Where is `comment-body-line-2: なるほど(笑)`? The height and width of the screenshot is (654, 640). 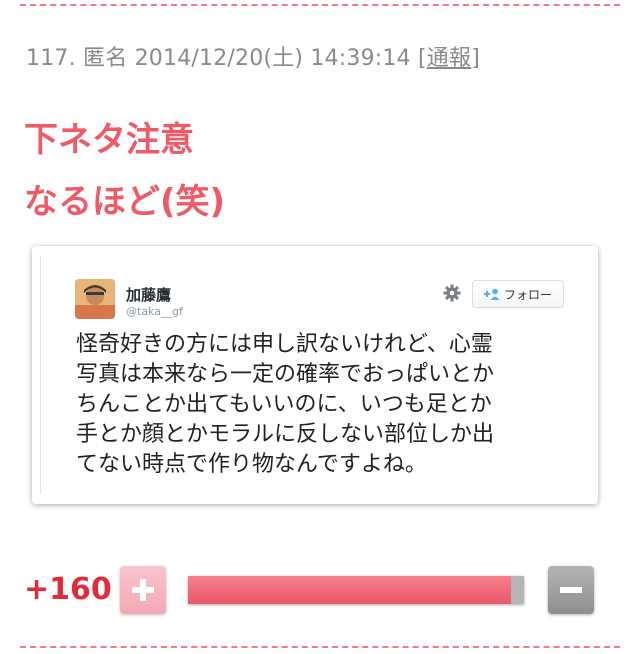
comment-body-line-2: なるほど(笑) is located at coordinates (125, 202).